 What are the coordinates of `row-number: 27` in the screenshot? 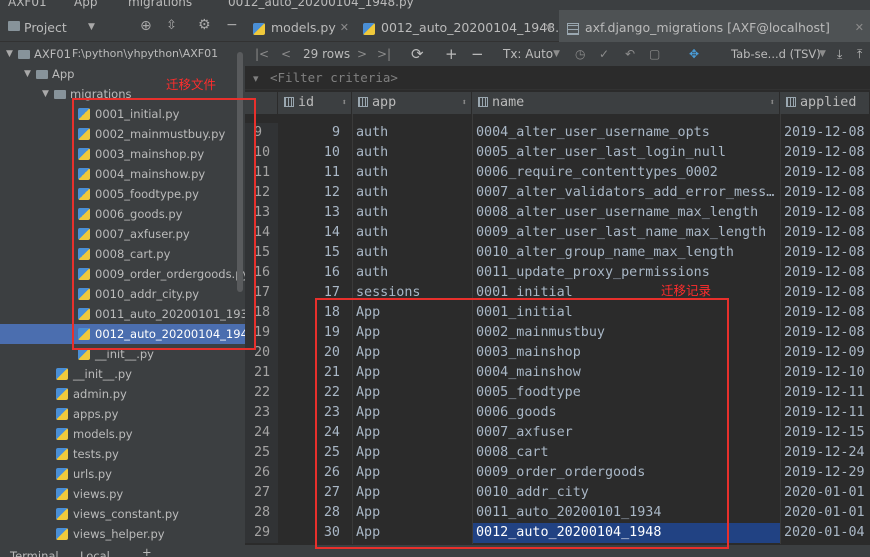 It's located at (261, 493).